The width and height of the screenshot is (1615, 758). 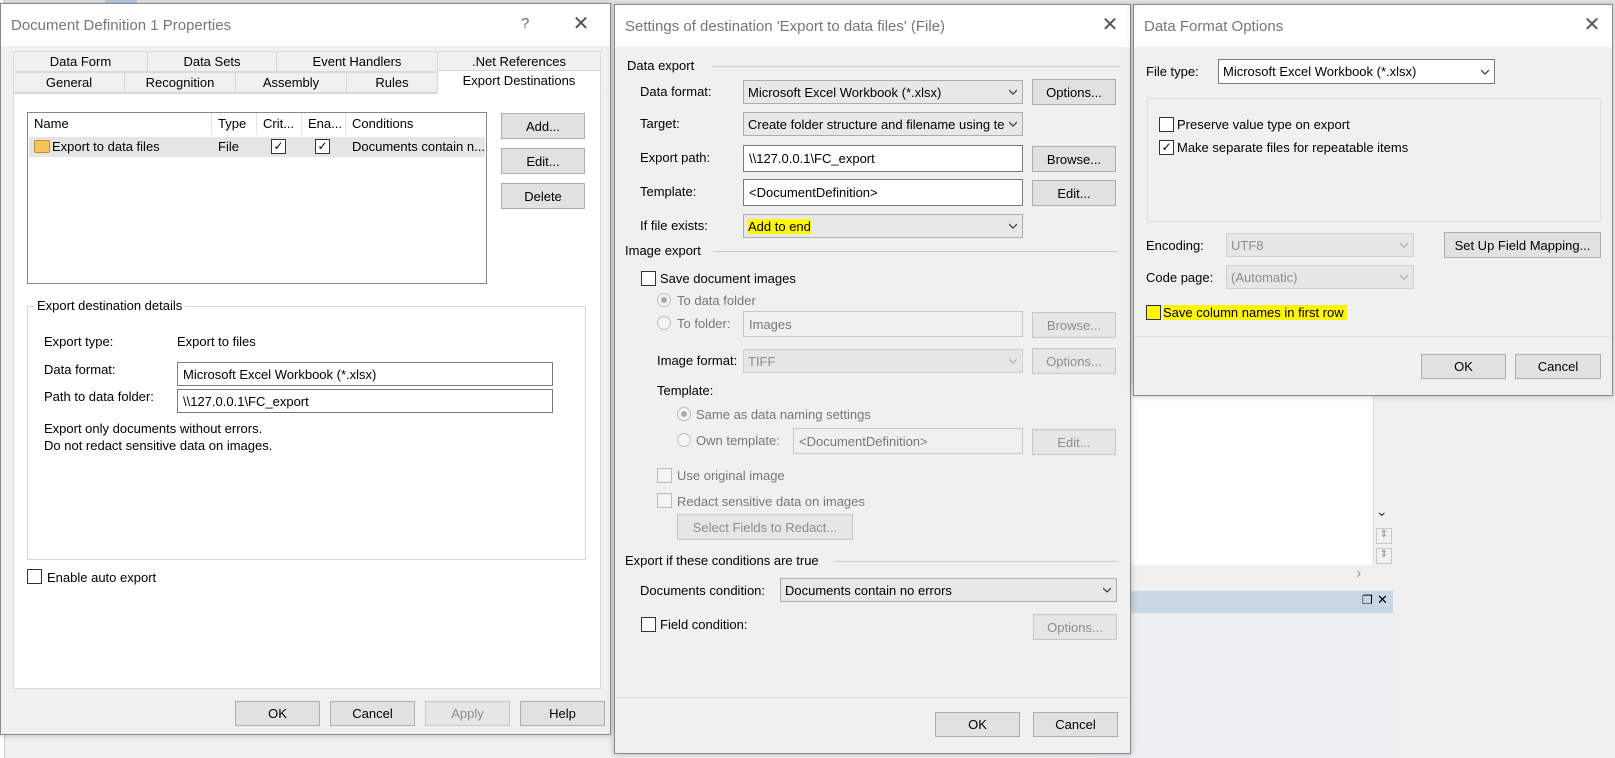 I want to click on use-original-checkbox, so click(x=664, y=475).